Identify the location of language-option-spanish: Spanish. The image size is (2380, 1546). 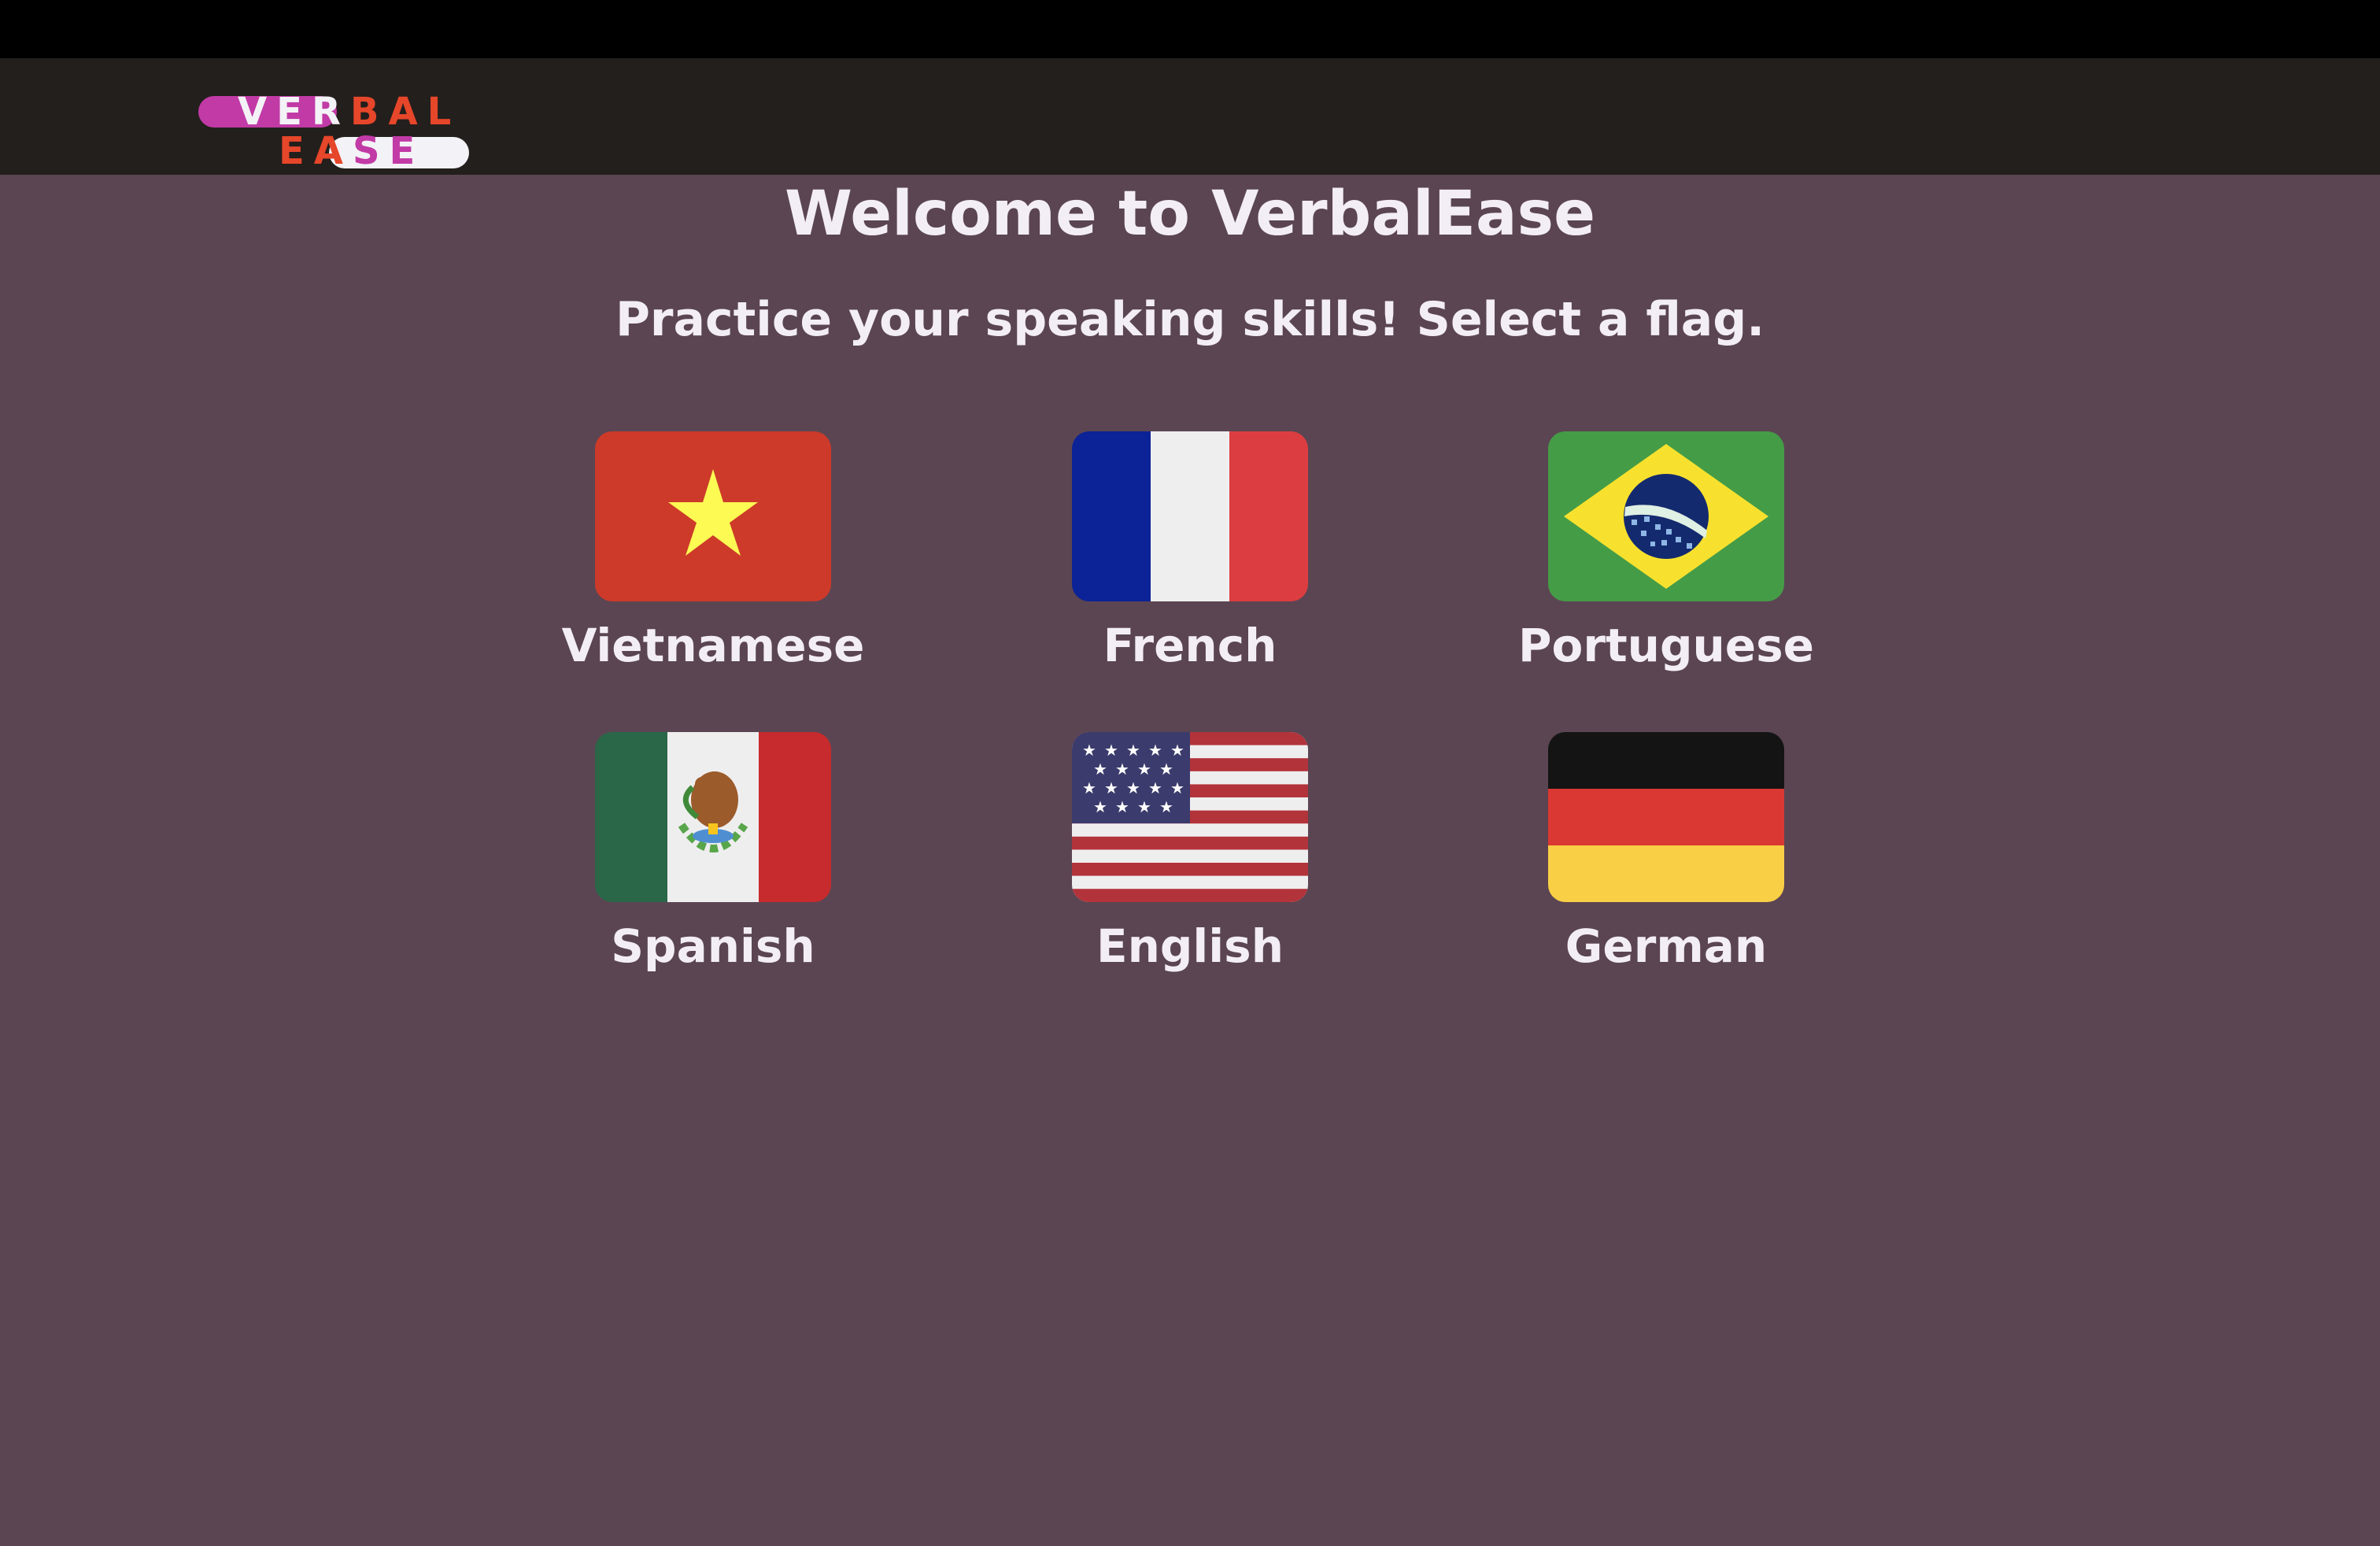
(713, 866).